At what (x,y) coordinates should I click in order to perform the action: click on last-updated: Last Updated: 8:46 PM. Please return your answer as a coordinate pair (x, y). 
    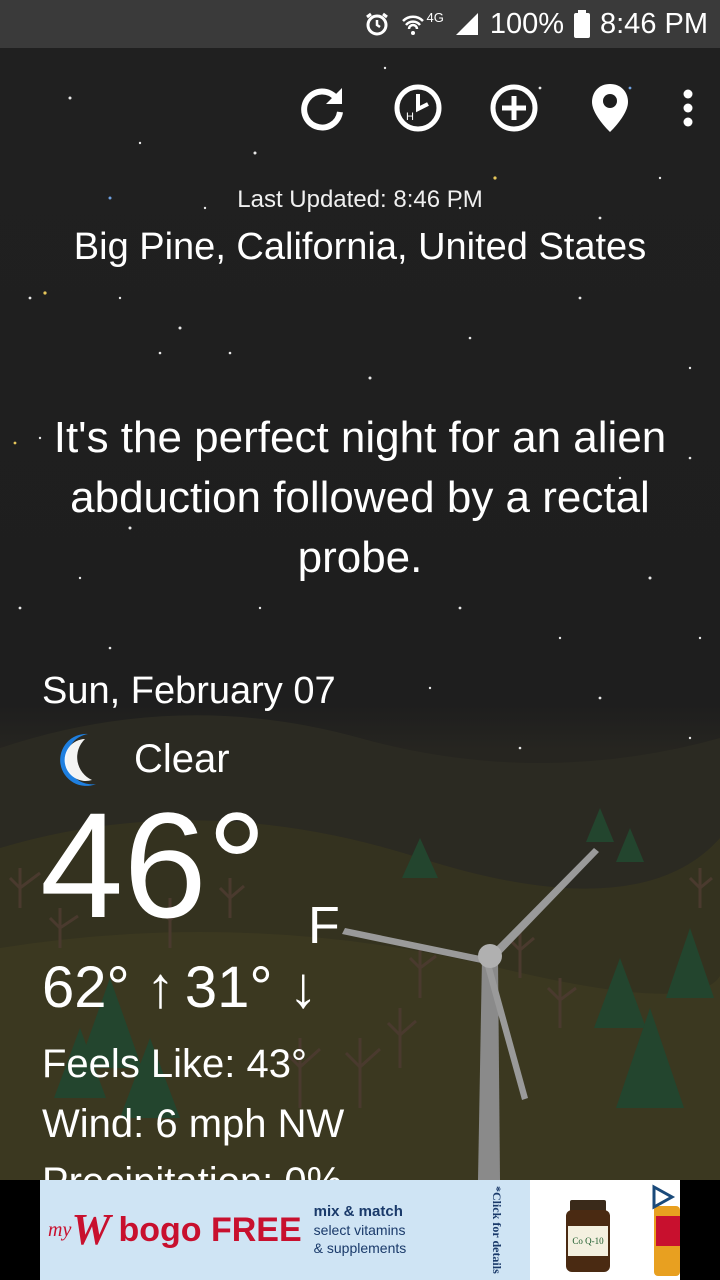
    Looking at the image, I should click on (360, 199).